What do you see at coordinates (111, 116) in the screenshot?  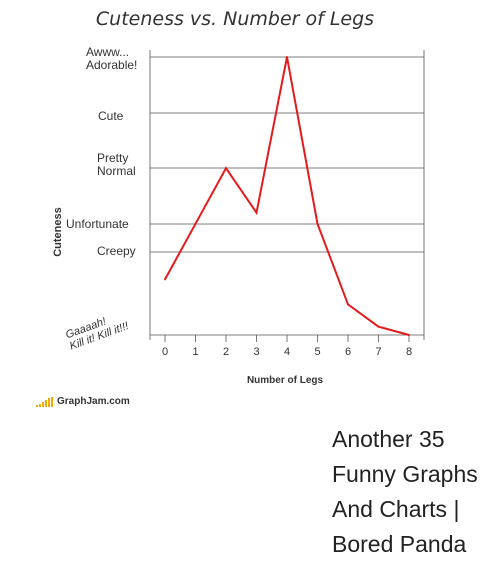 I see `ytick-cute: Cute` at bounding box center [111, 116].